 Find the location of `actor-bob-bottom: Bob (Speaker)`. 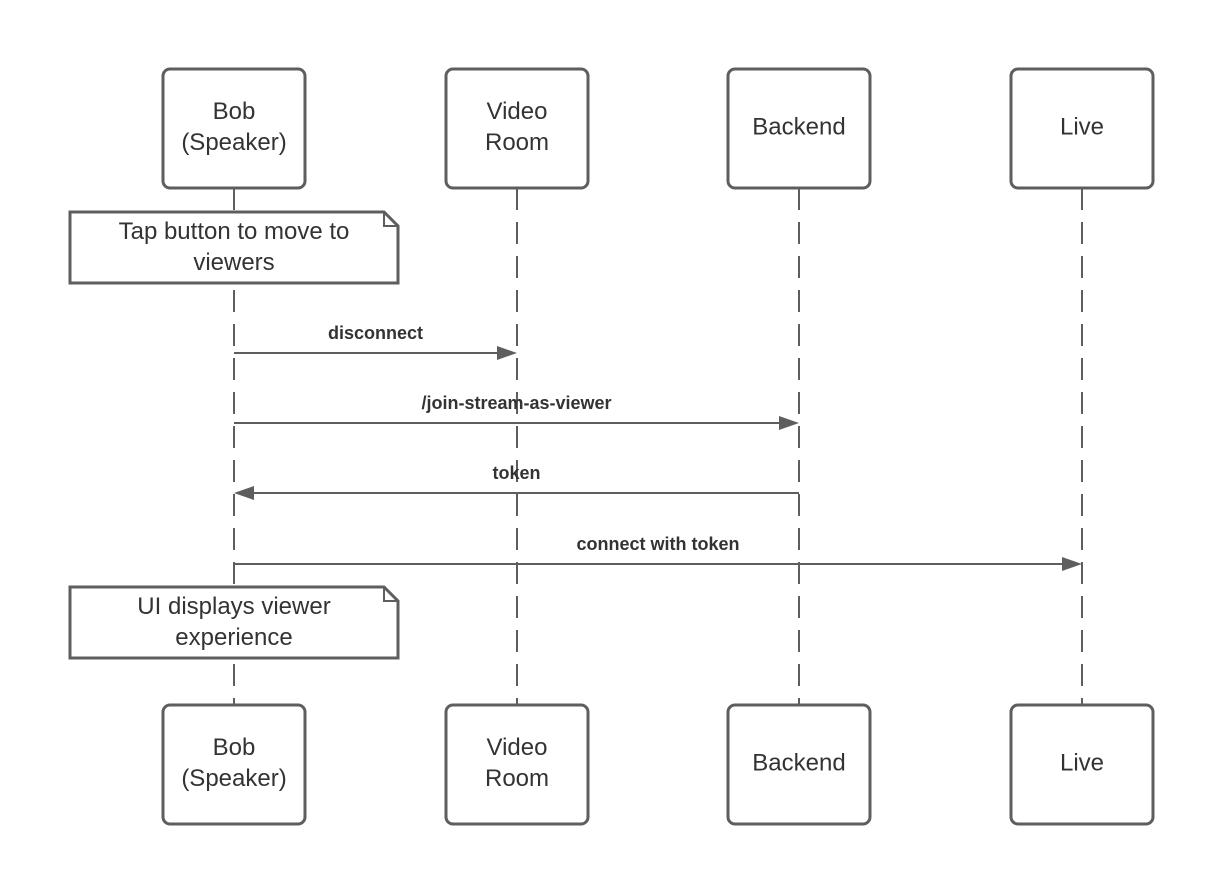

actor-bob-bottom: Bob (Speaker) is located at coordinates (234, 764).